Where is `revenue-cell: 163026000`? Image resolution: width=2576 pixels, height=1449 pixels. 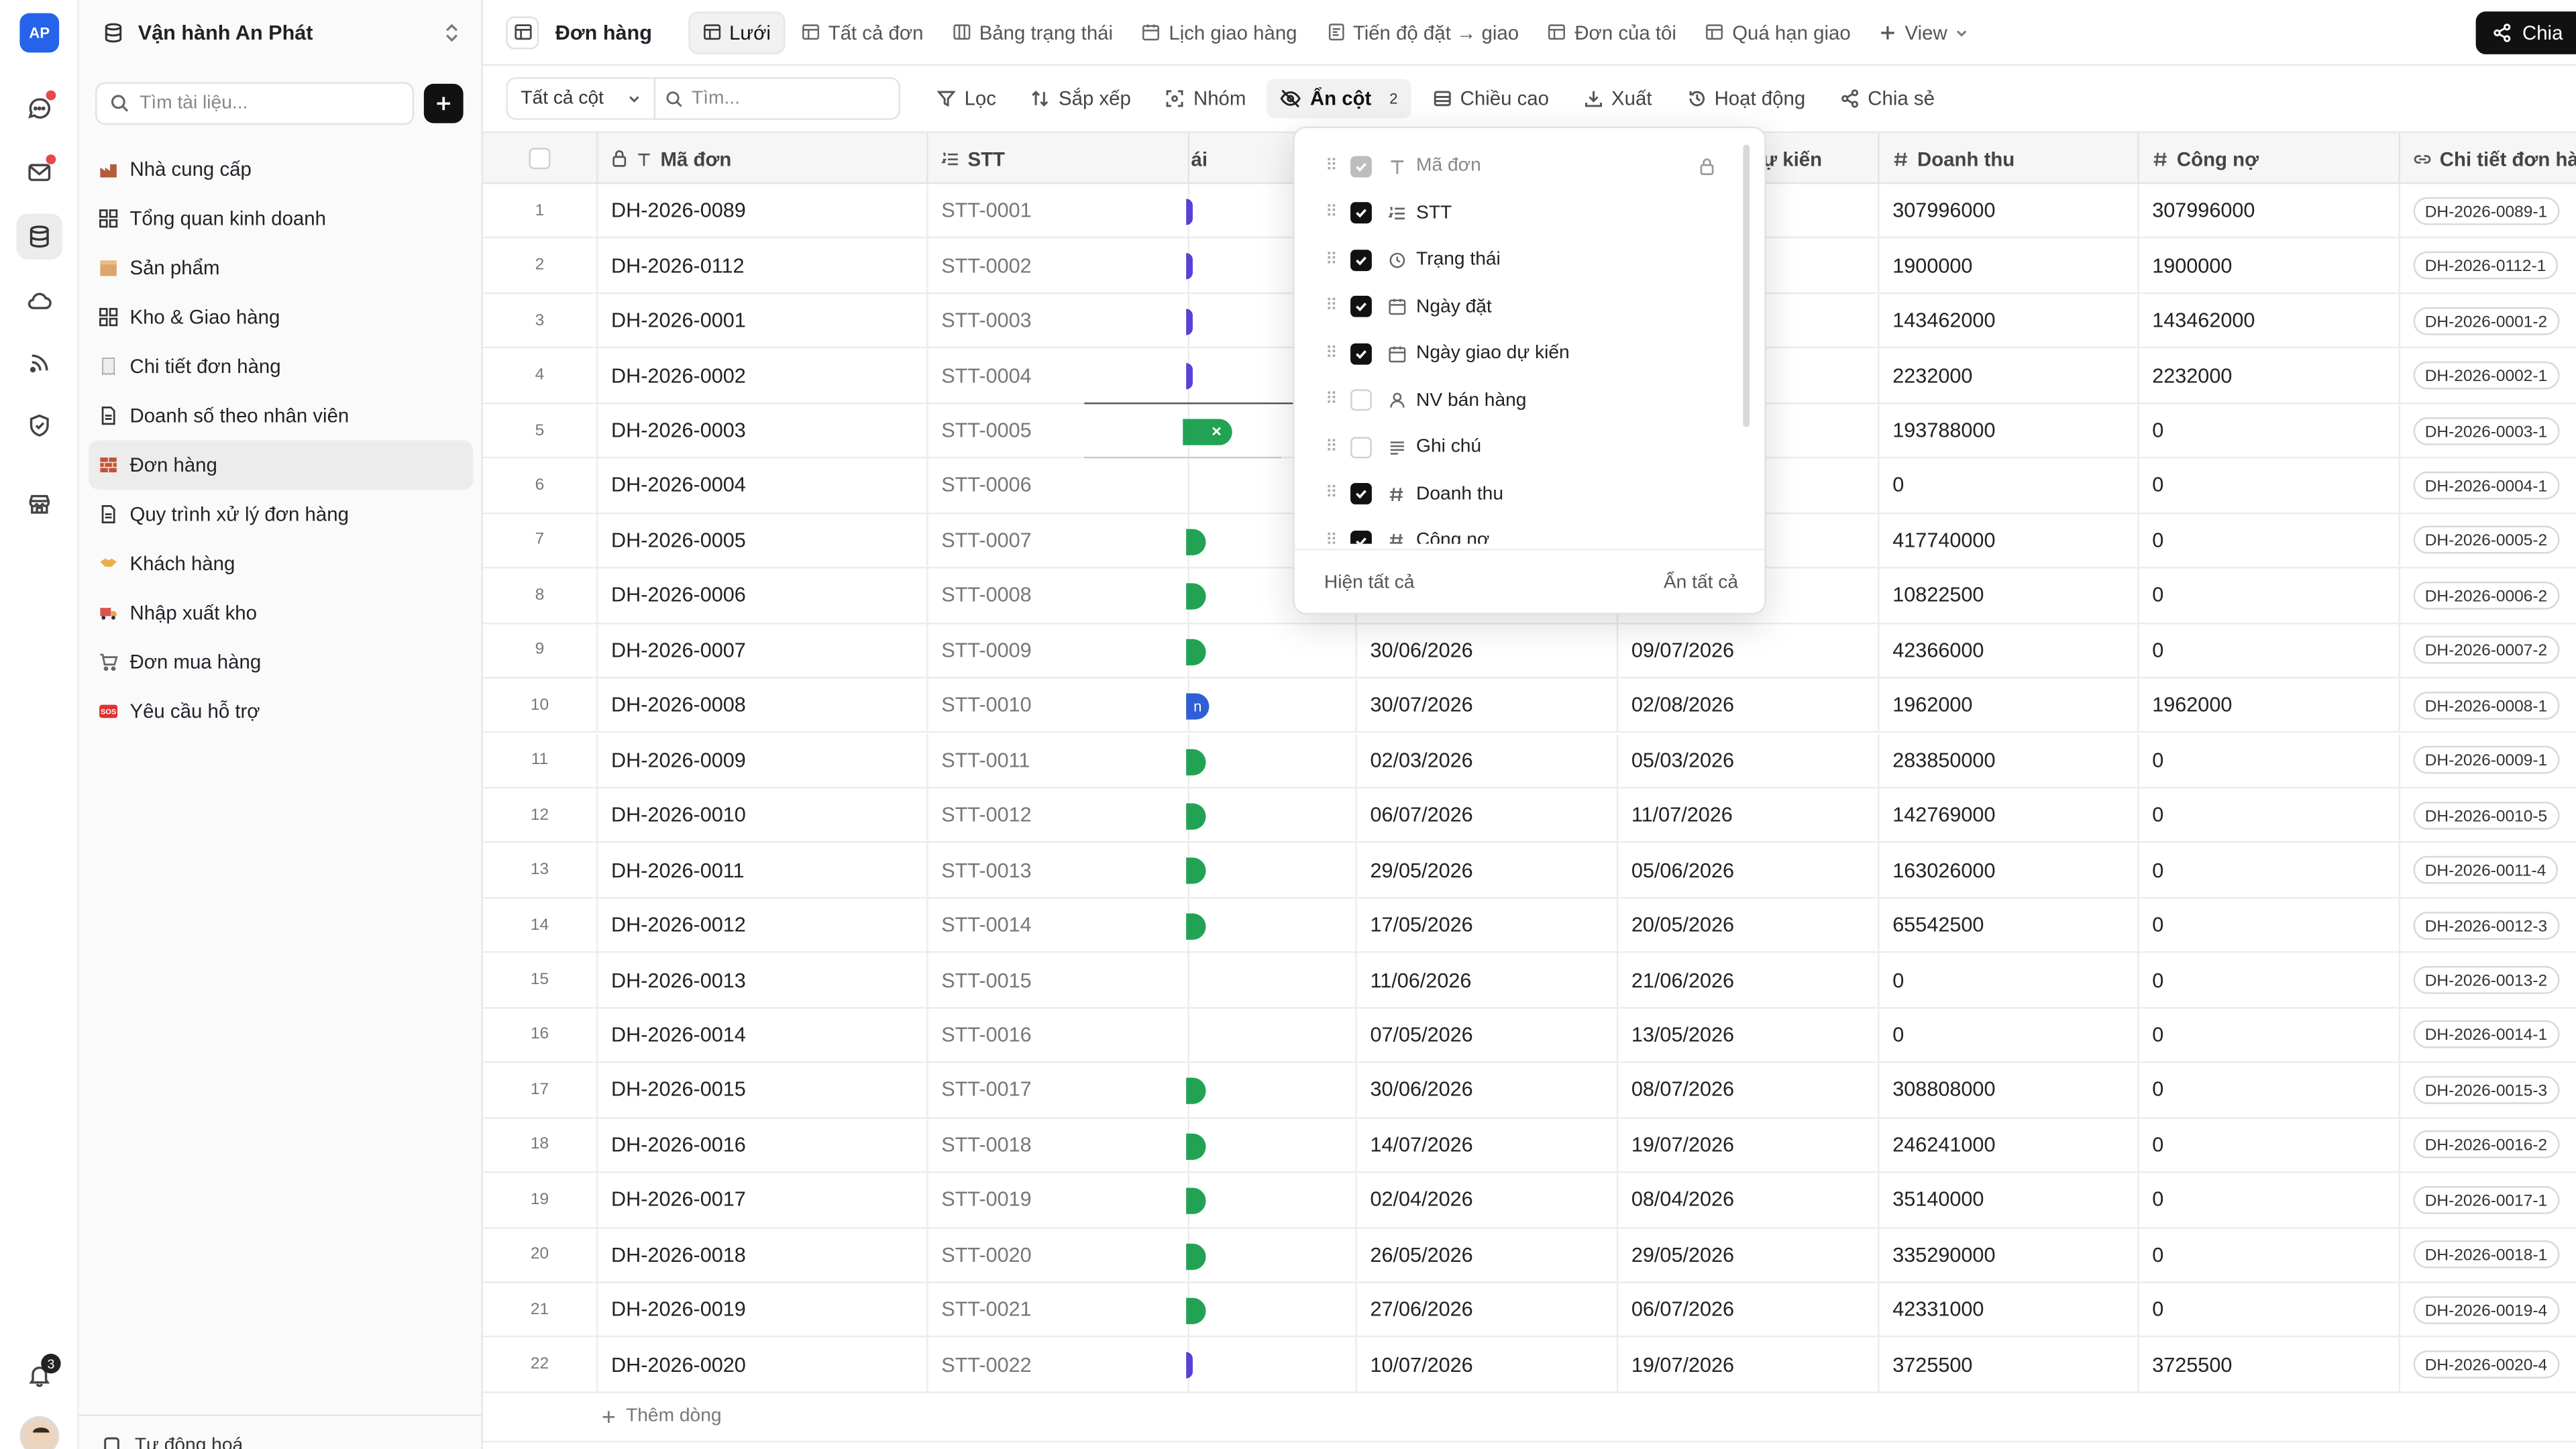 revenue-cell: 163026000 is located at coordinates (2009, 870).